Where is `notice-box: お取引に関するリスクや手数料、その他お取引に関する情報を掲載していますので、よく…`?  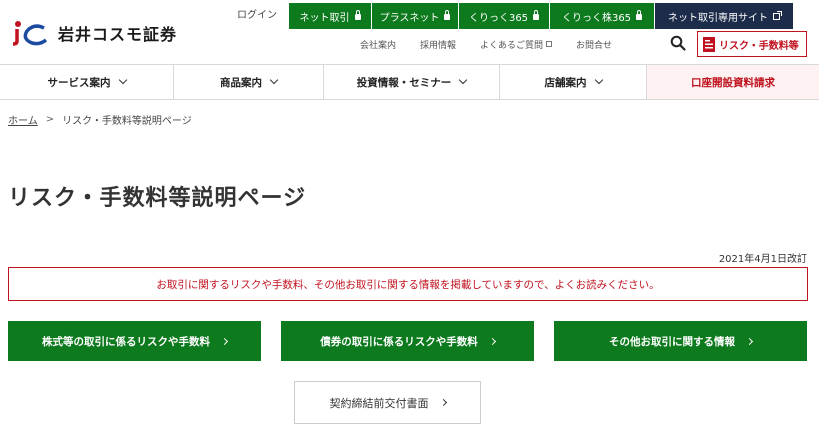
notice-box: お取引に関するリスクや手数料、その他お取引に関する情報を掲載していますので、よく… is located at coordinates (408, 284).